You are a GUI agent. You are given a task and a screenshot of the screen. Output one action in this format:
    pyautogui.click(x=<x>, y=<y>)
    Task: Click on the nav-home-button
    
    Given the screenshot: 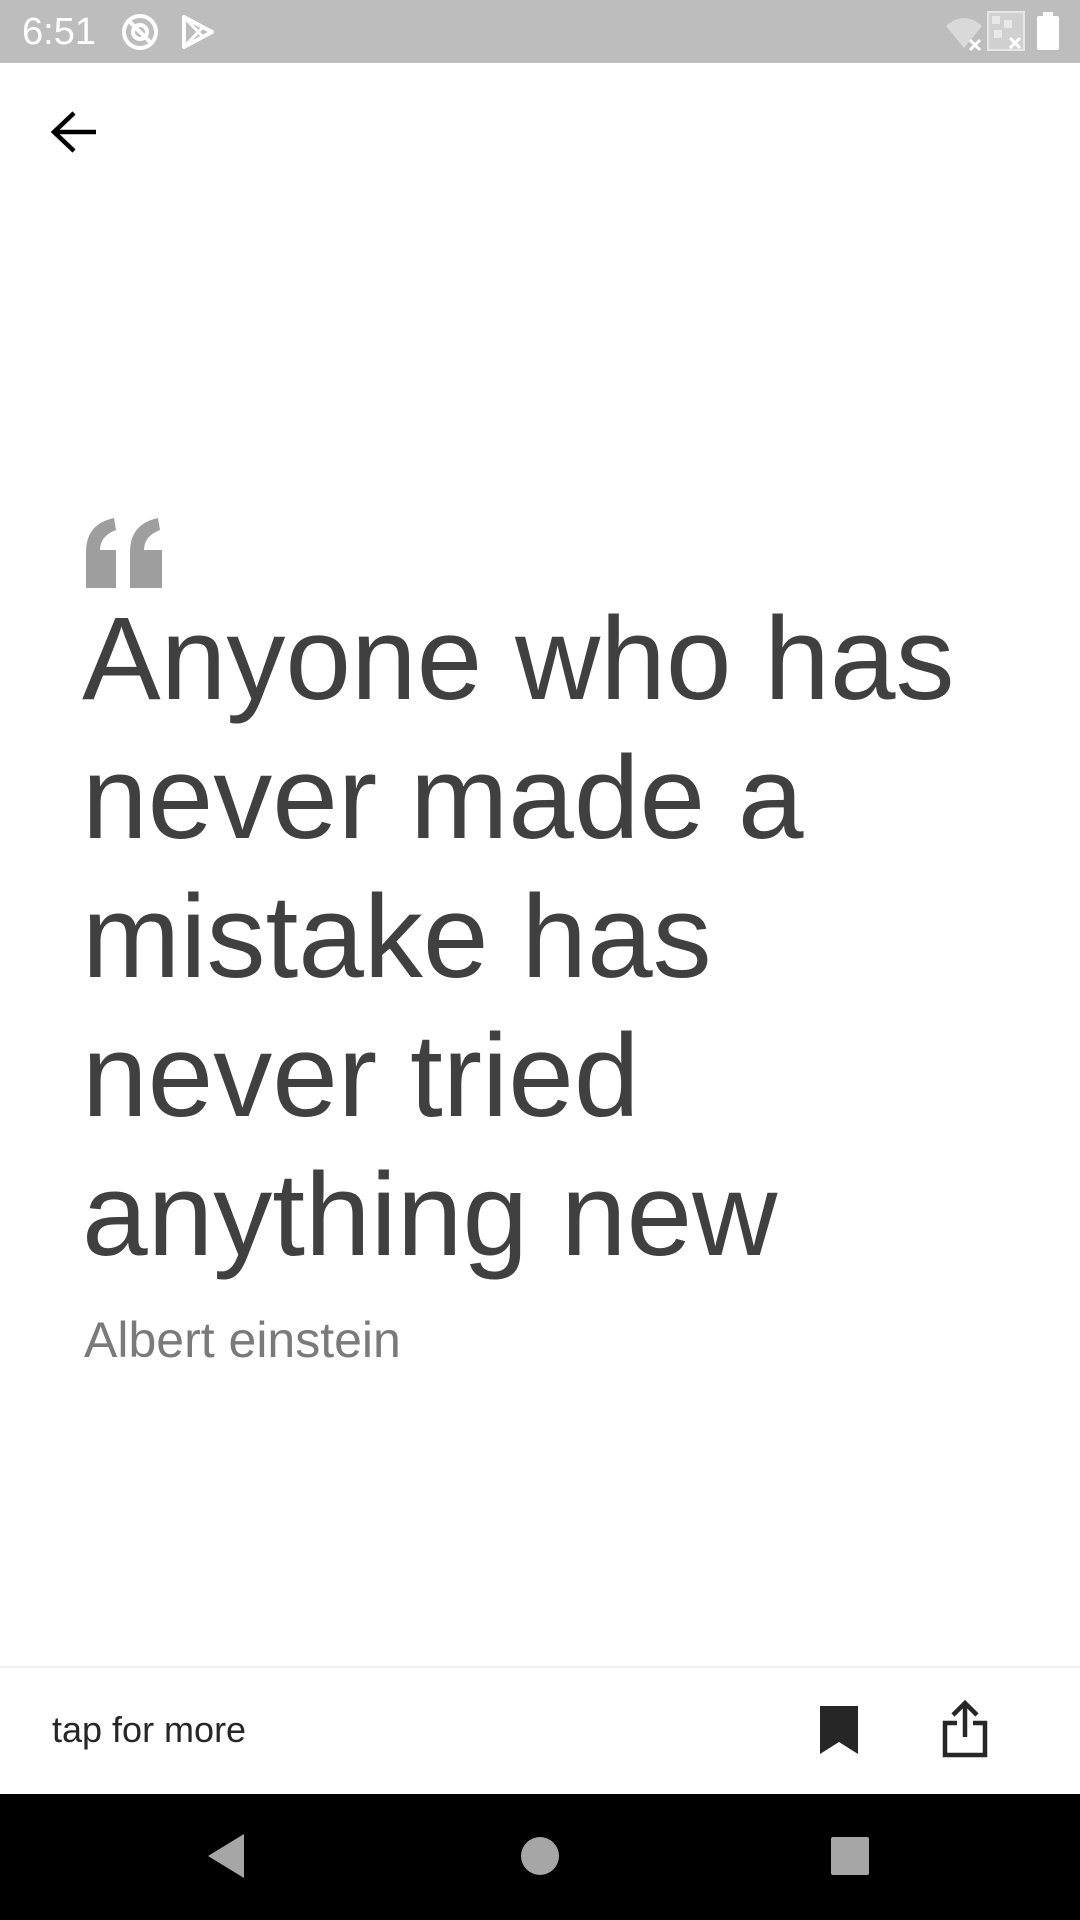 What is the action you would take?
    pyautogui.click(x=540, y=1858)
    